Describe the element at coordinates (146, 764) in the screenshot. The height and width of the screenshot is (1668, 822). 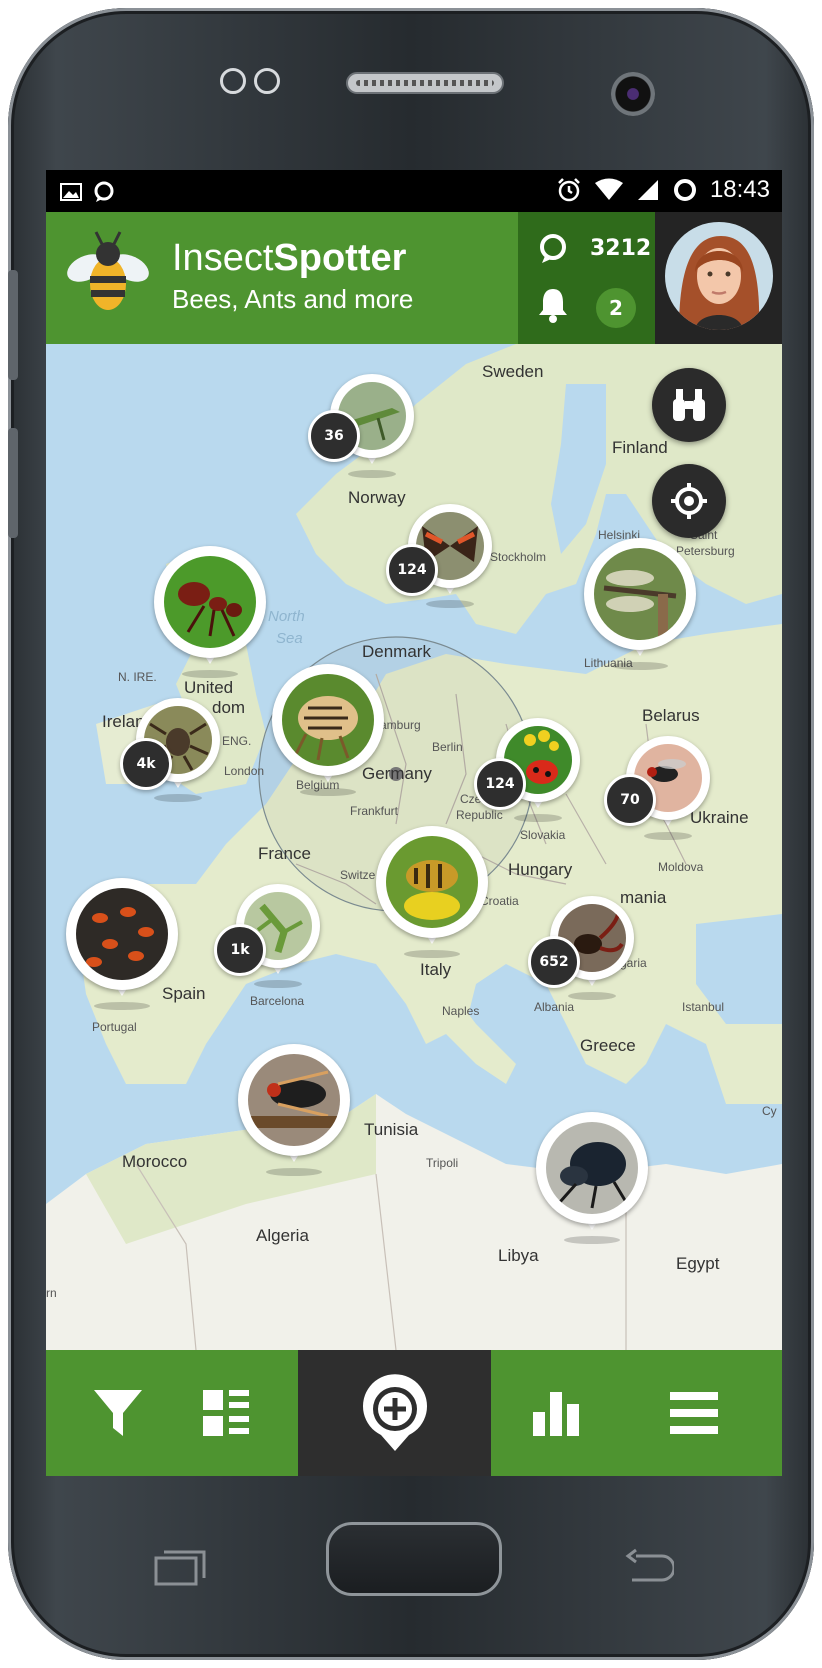
I see `cluster-count-ireland: 4k` at that location.